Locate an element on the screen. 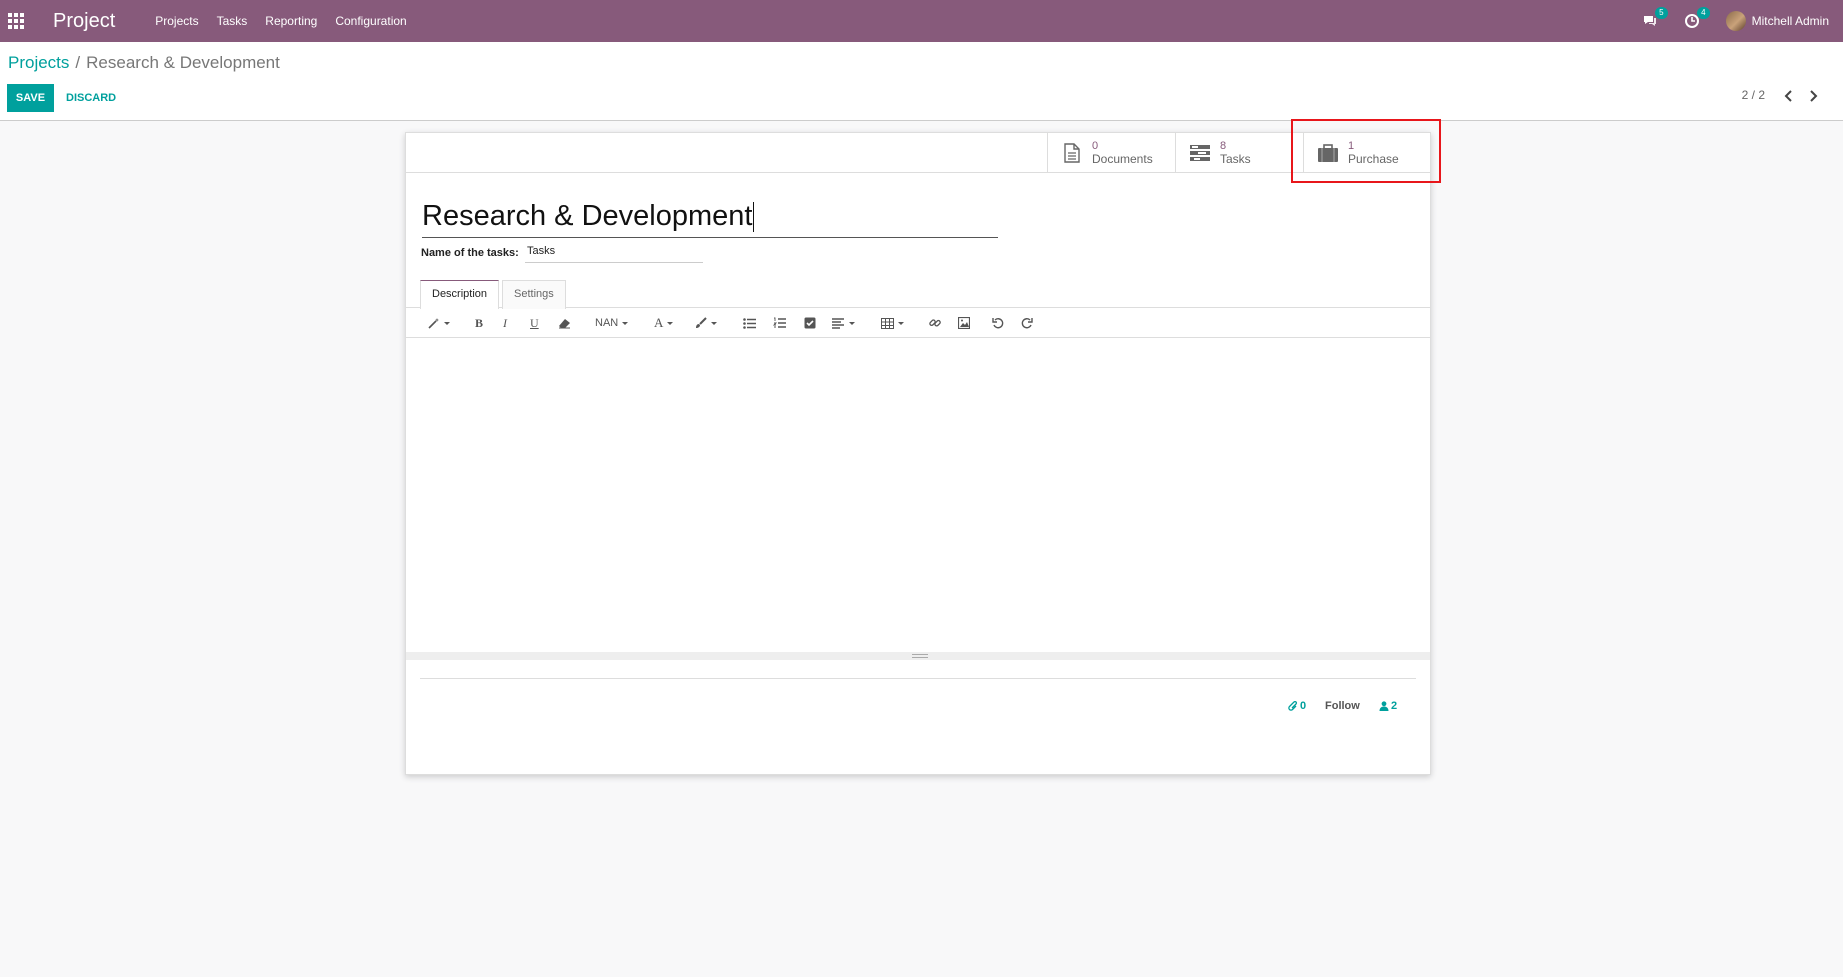 The image size is (1843, 977). paragraph-align-dropdown is located at coordinates (843, 323).